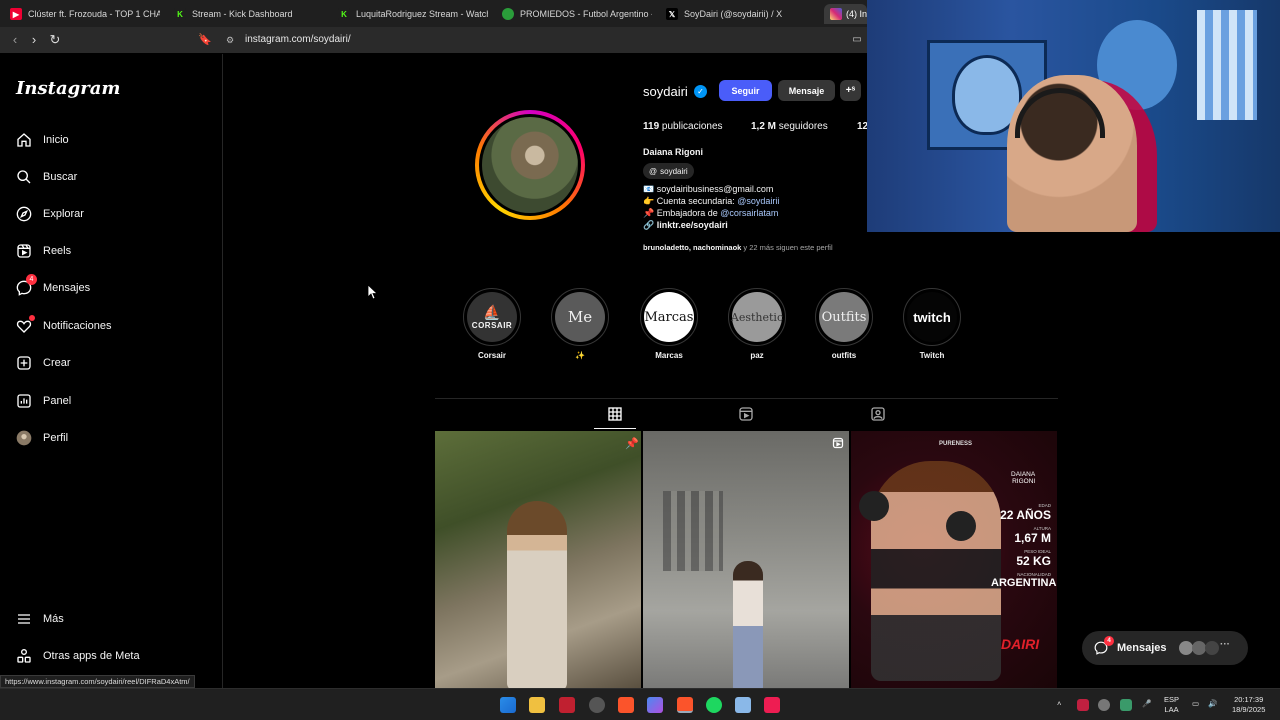 This screenshot has width=1280, height=720. I want to click on obs-icon, so click(597, 705).